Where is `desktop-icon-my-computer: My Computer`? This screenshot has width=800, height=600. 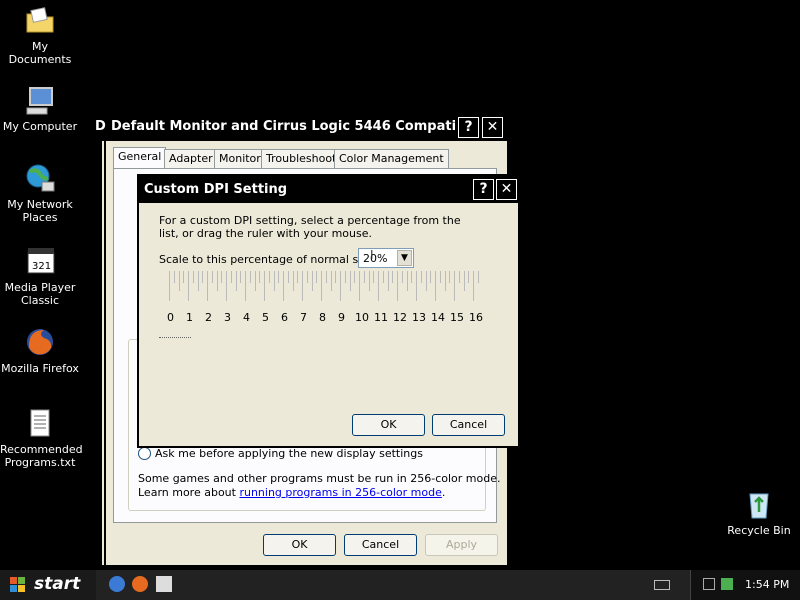 desktop-icon-my-computer: My Computer is located at coordinates (40, 108).